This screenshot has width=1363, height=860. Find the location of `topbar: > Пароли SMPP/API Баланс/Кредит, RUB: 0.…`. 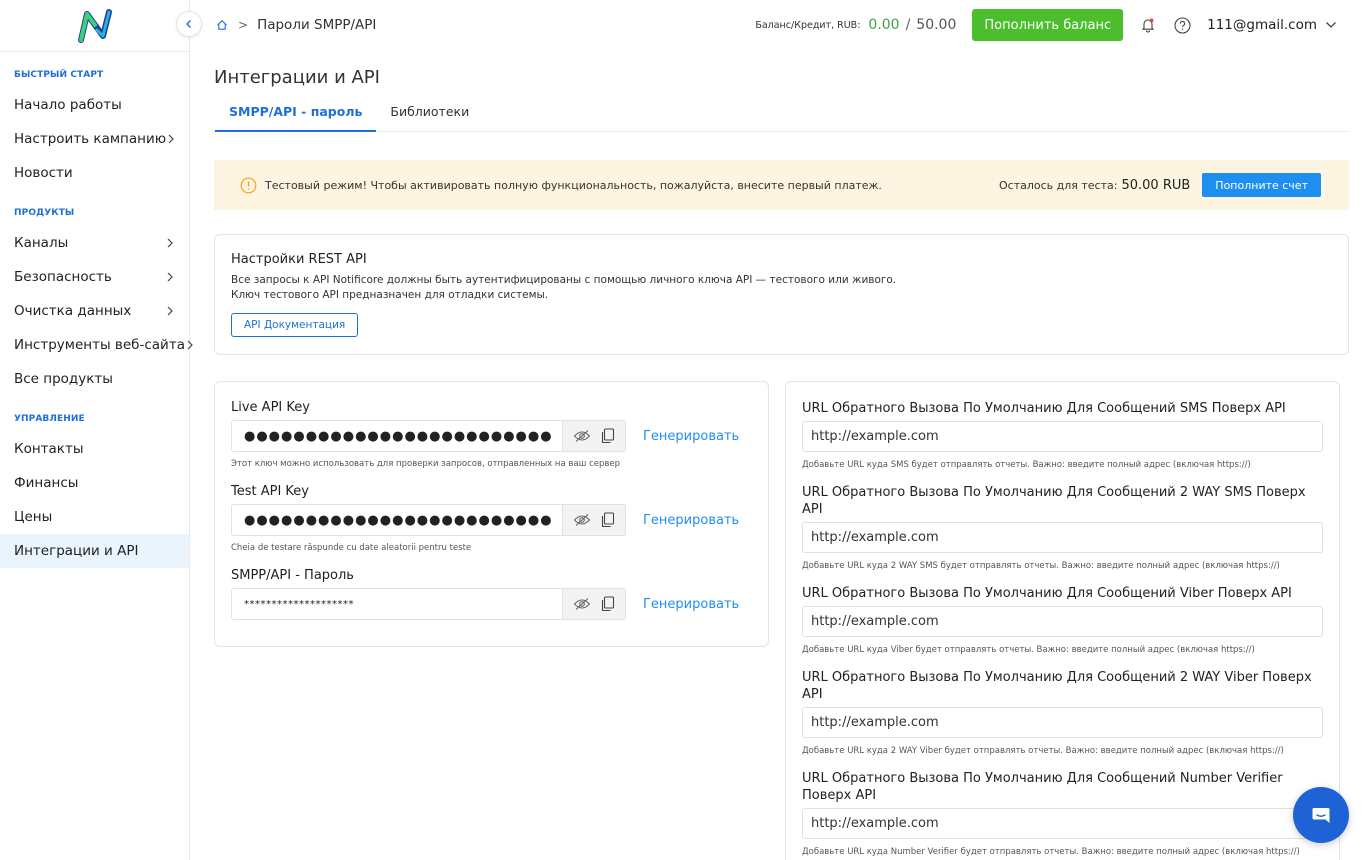

topbar: > Пароли SMPP/API Баланс/Кредит, RUB: 0.… is located at coordinates (777, 25).